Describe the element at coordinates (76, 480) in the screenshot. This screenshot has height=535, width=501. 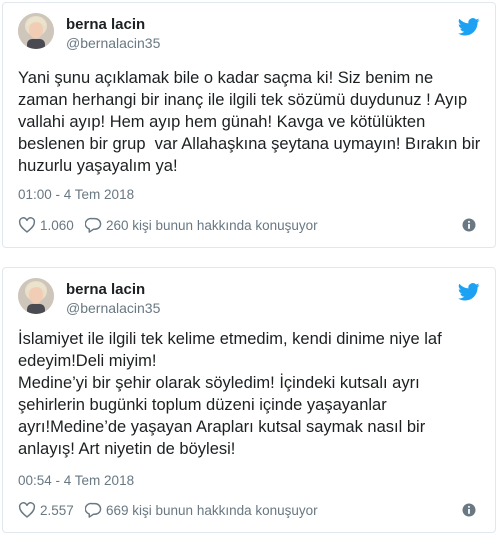
I see `tweet-timestamp: 00:54 - 4 Tem 2018` at that location.